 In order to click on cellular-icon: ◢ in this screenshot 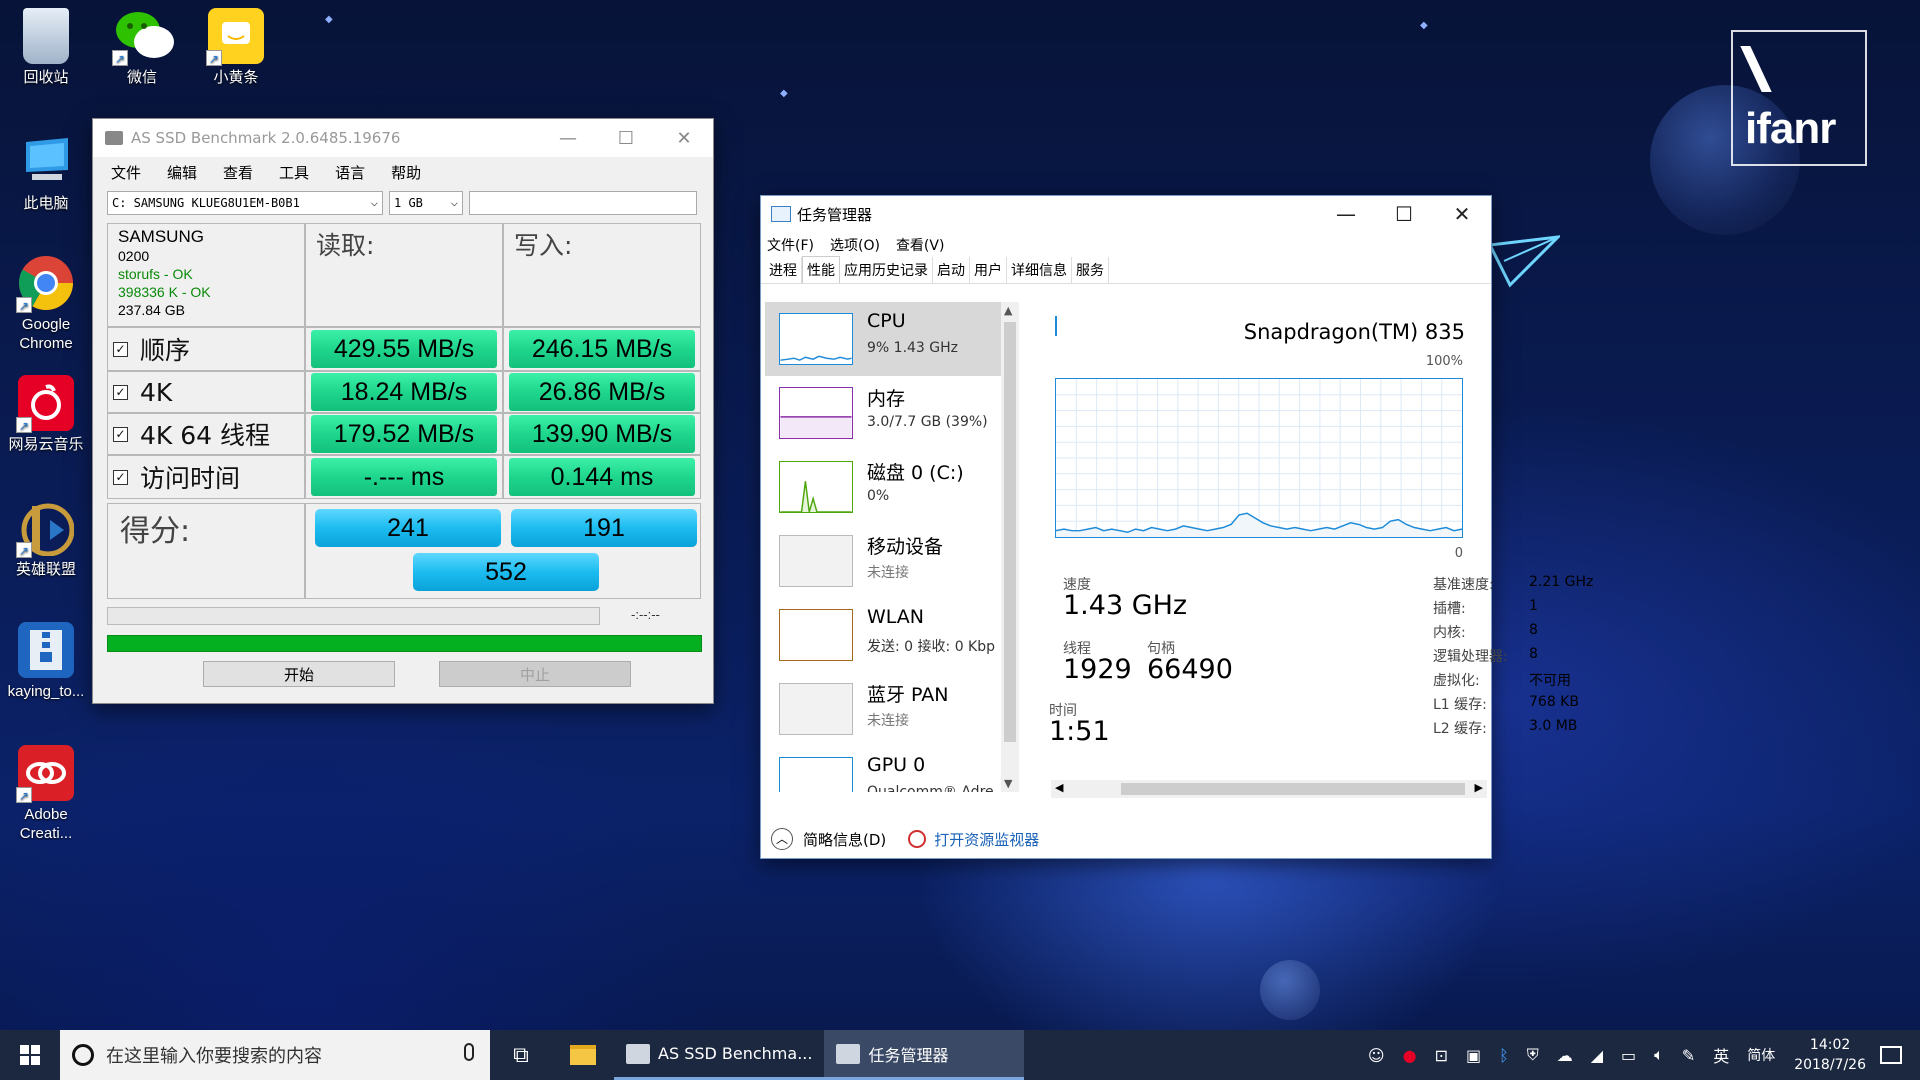, I will do `click(1597, 1055)`.